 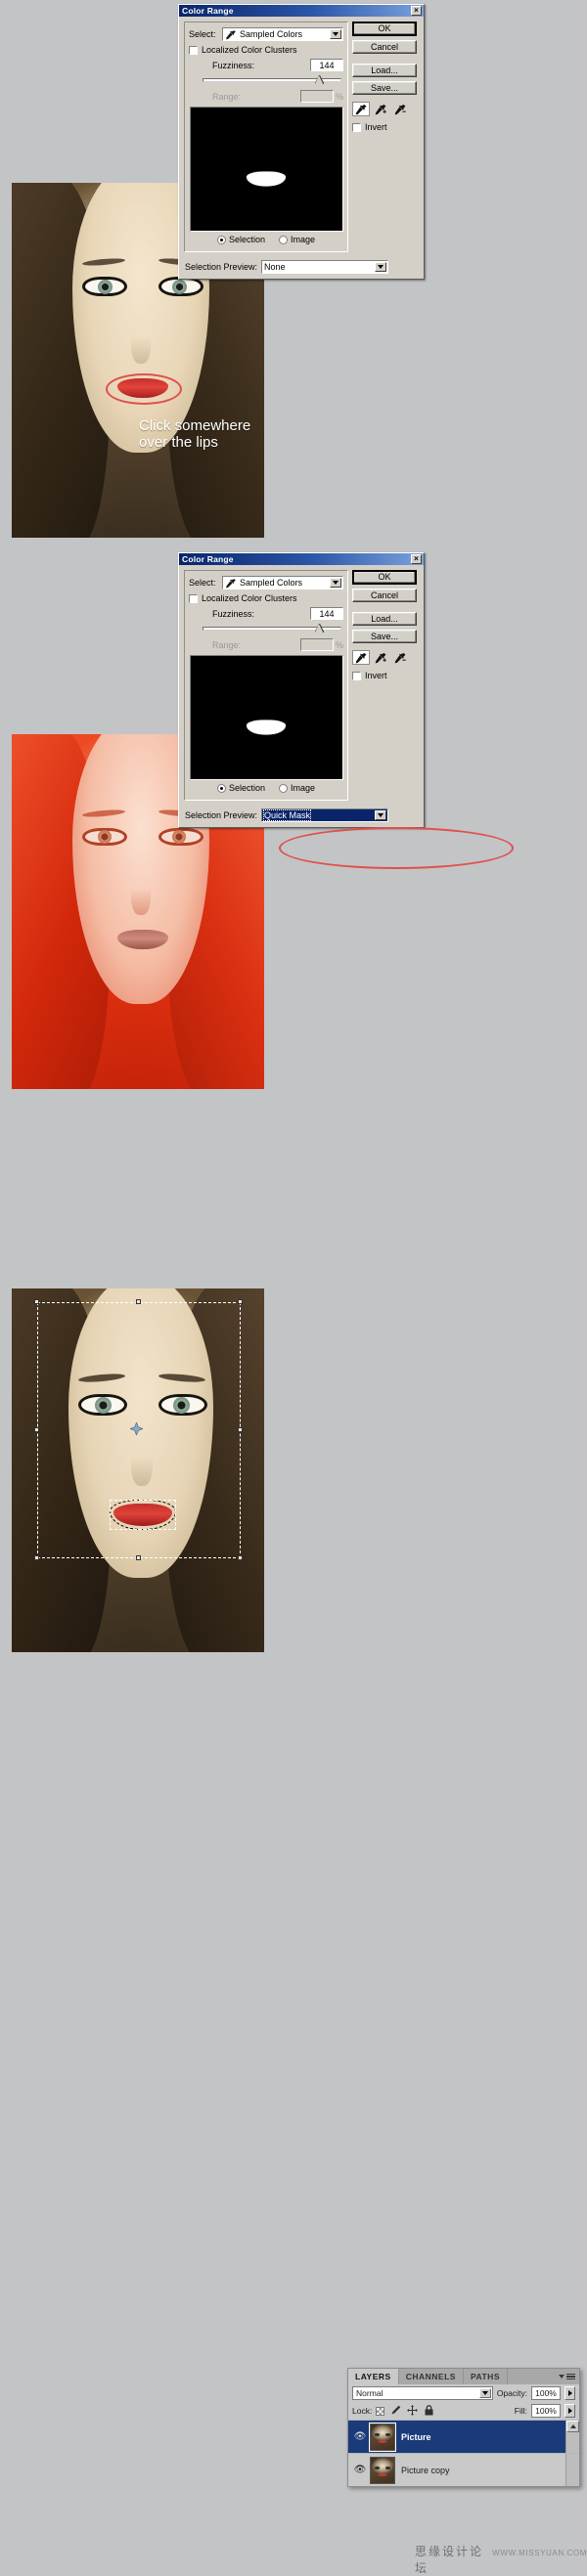 What do you see at coordinates (485, 2376) in the screenshot?
I see `tab-paths: PATHS` at bounding box center [485, 2376].